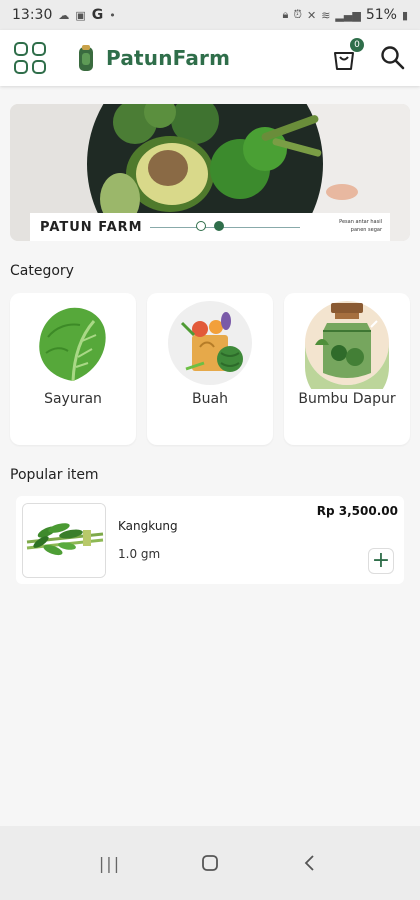 Image resolution: width=420 pixels, height=900 pixels. I want to click on status-time: 13:30, so click(32, 15).